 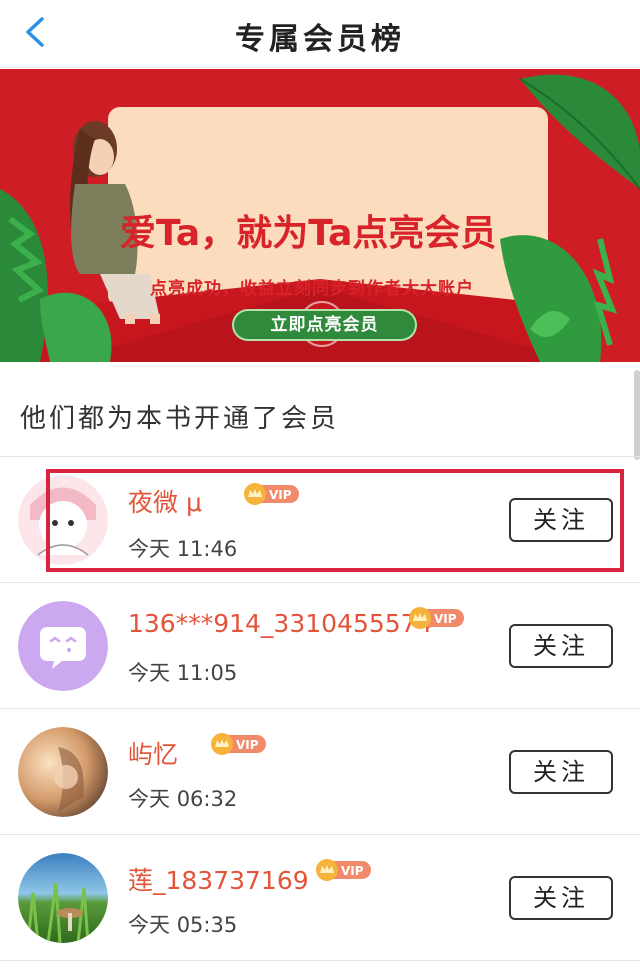 I want to click on list-item: 136***914_3310455574 VIP 今天 11:05 关注, so click(x=320, y=646).